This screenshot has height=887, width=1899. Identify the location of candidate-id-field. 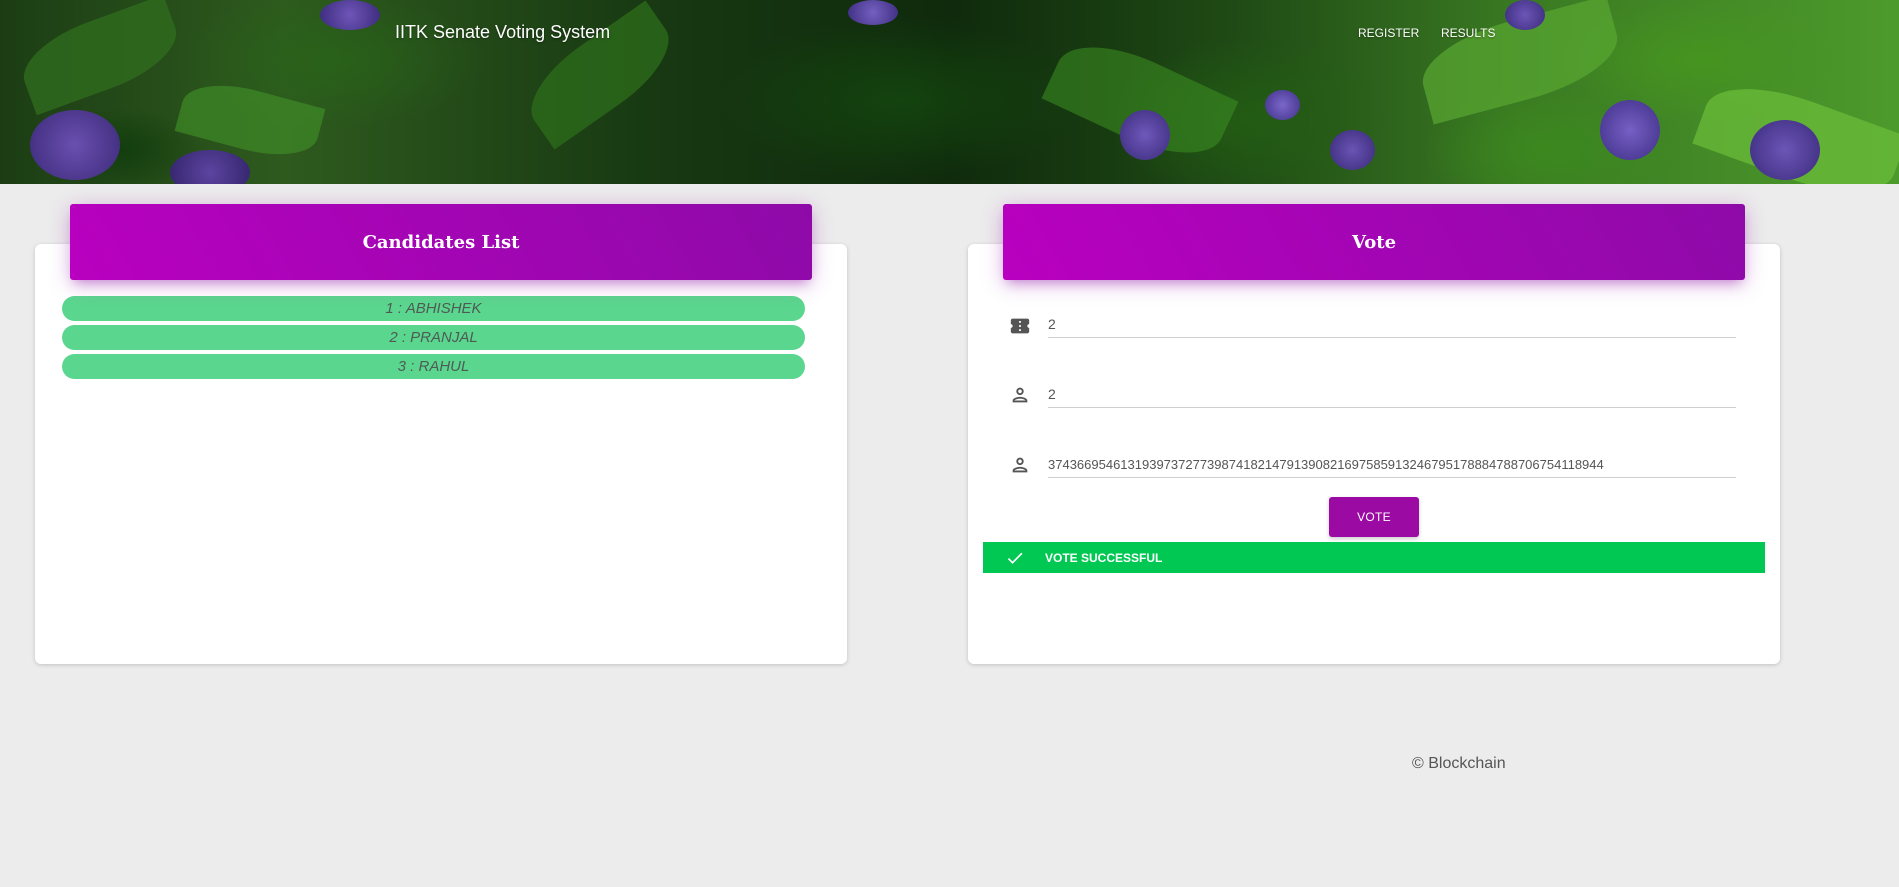
(1392, 394).